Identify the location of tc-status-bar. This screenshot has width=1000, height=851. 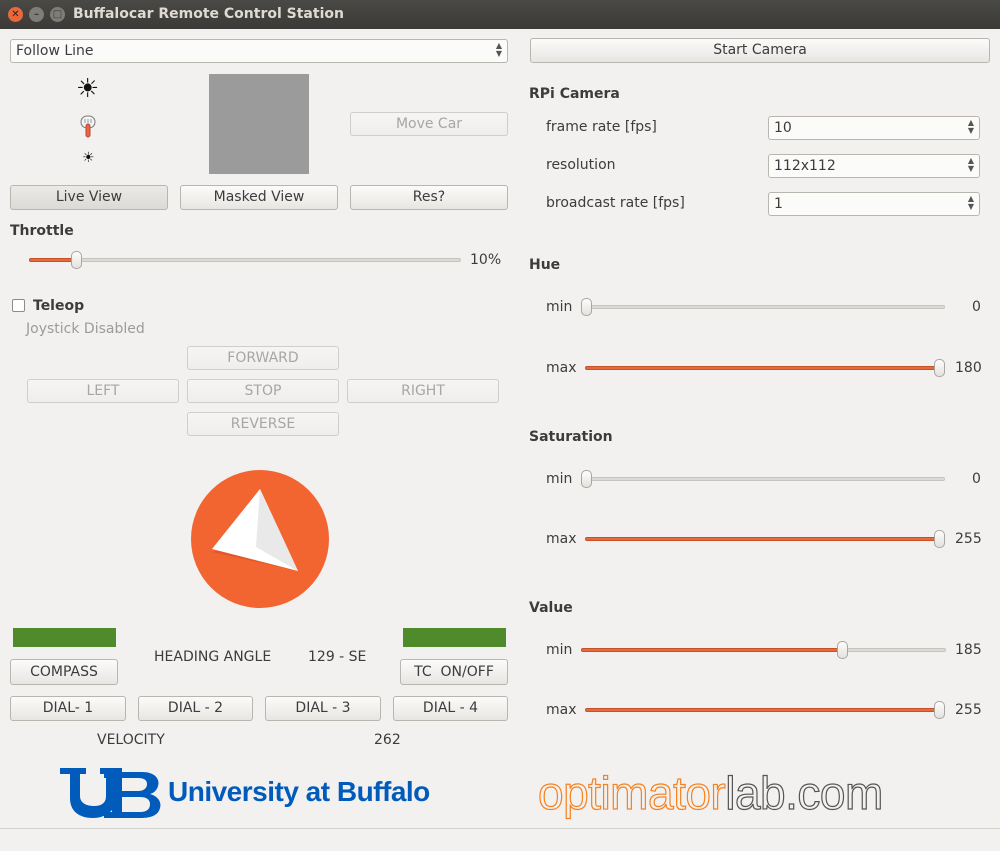
(454, 637).